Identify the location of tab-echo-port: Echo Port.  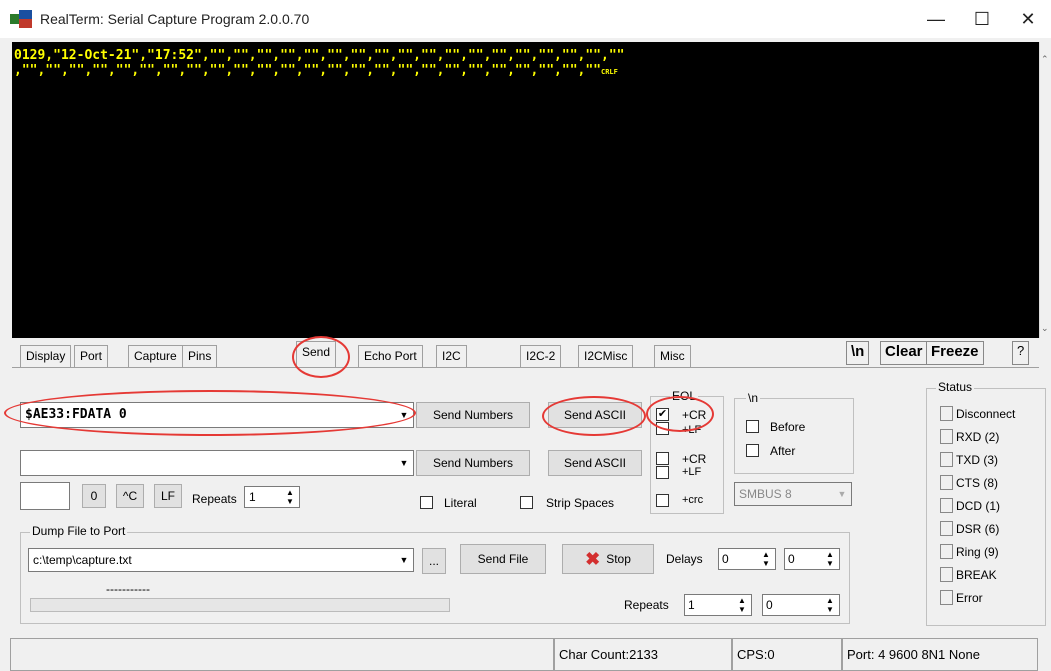
(390, 356).